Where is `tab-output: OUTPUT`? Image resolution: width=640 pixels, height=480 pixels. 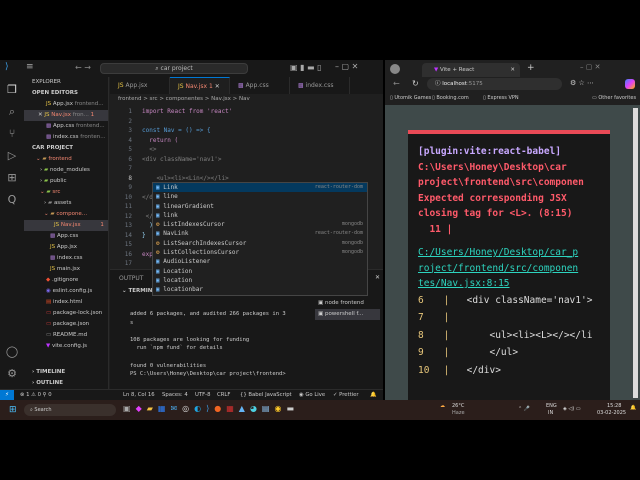 tab-output: OUTPUT is located at coordinates (131, 278).